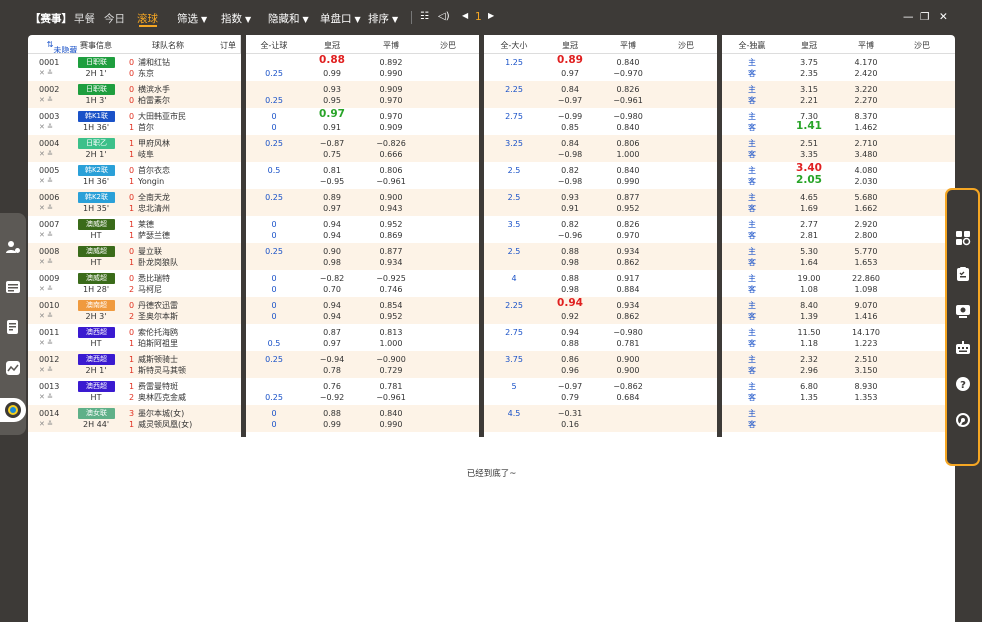 This screenshot has width=982, height=622. What do you see at coordinates (192, 18) in the screenshot?
I see `filter-dropdown: 筛选 ▼` at bounding box center [192, 18].